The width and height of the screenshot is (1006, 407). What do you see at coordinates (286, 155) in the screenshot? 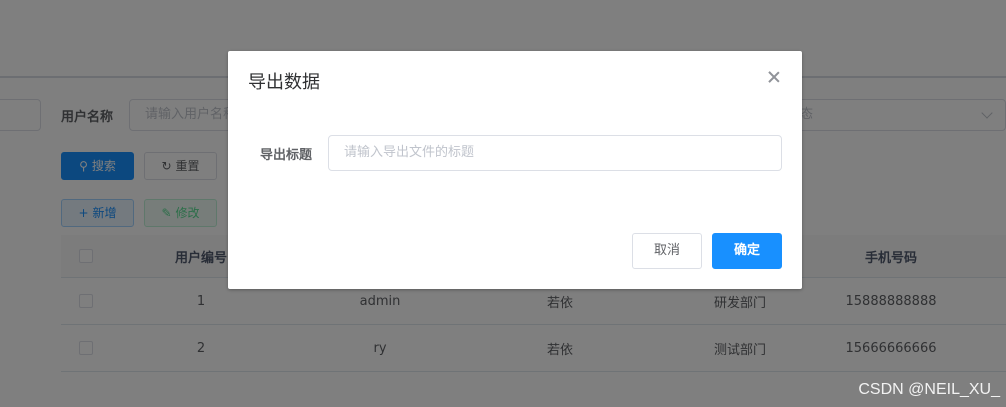
I see `export-title-label: 导出标题` at bounding box center [286, 155].